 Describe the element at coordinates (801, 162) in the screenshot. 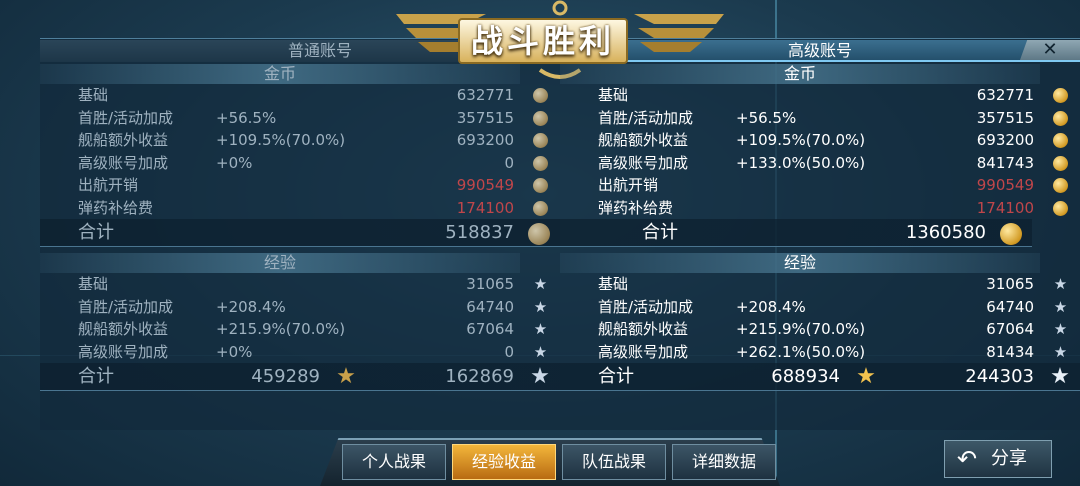

I see `row-bonus-percent: +133.0%(50.0%)` at that location.